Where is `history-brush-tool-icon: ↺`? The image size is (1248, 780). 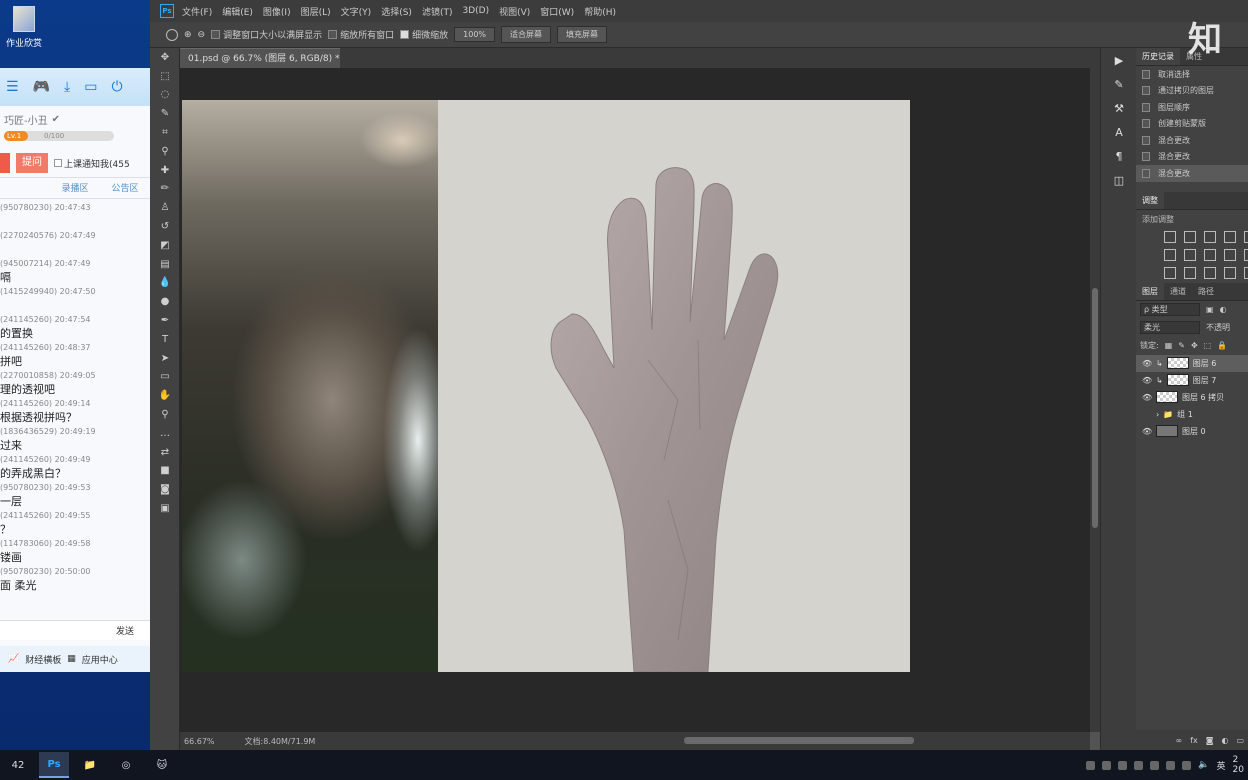
history-brush-tool-icon: ↺ is located at coordinates (165, 226).